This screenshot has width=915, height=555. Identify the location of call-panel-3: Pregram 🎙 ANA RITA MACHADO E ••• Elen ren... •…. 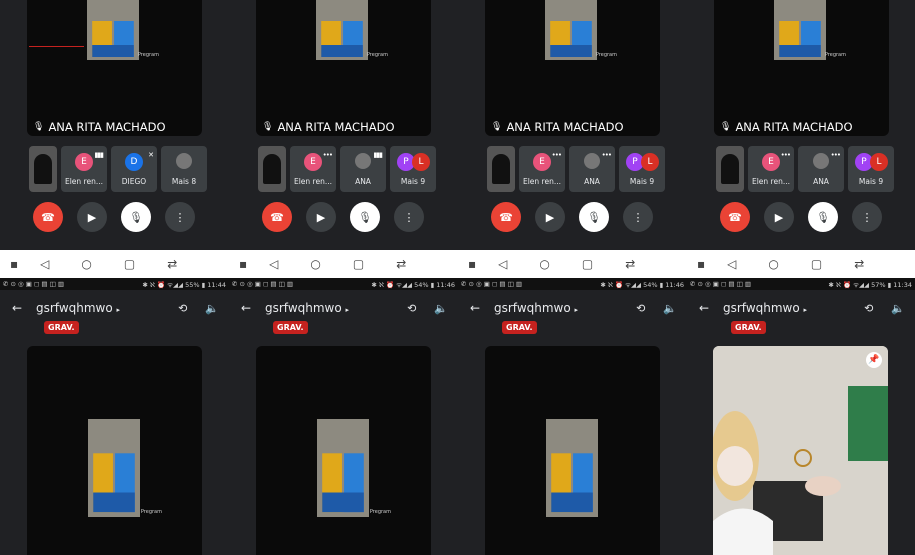
(572, 125).